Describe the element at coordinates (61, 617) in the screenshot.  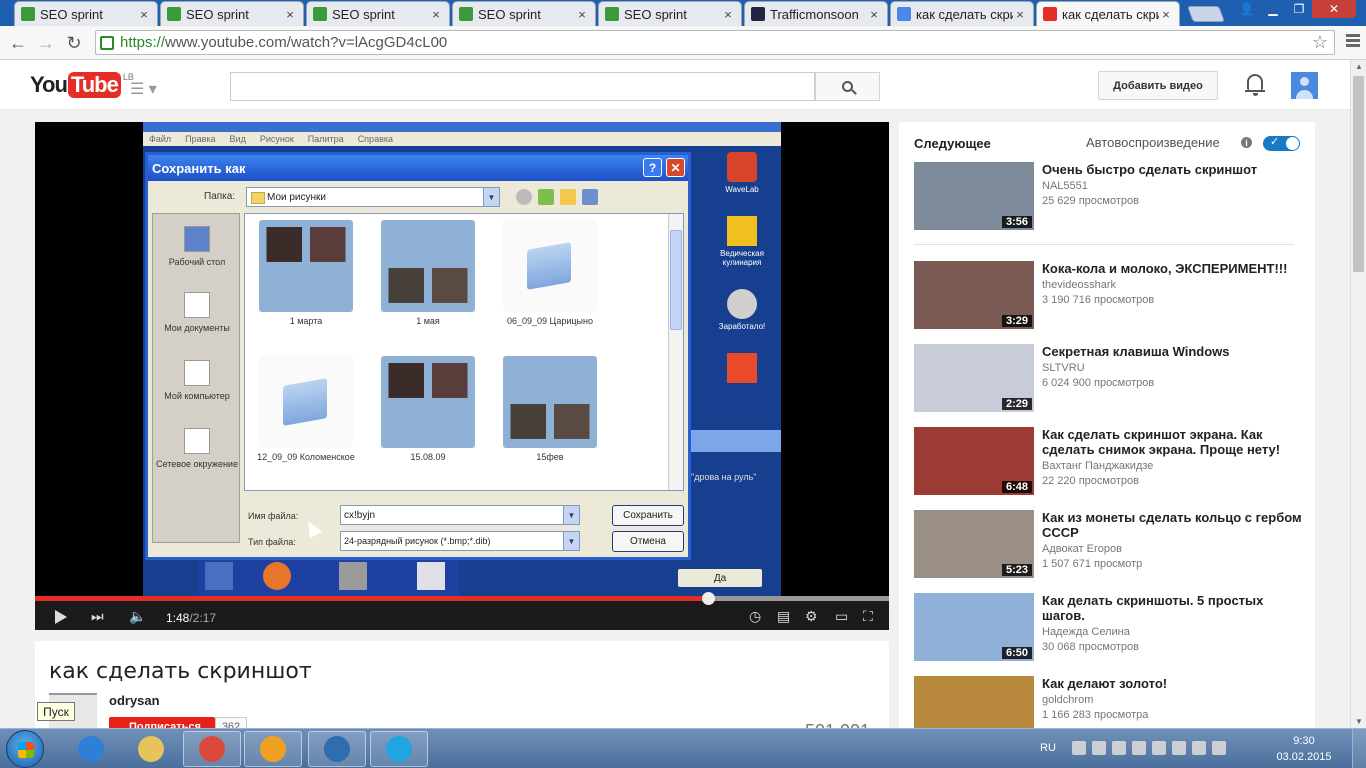
I see `play-icon` at that location.